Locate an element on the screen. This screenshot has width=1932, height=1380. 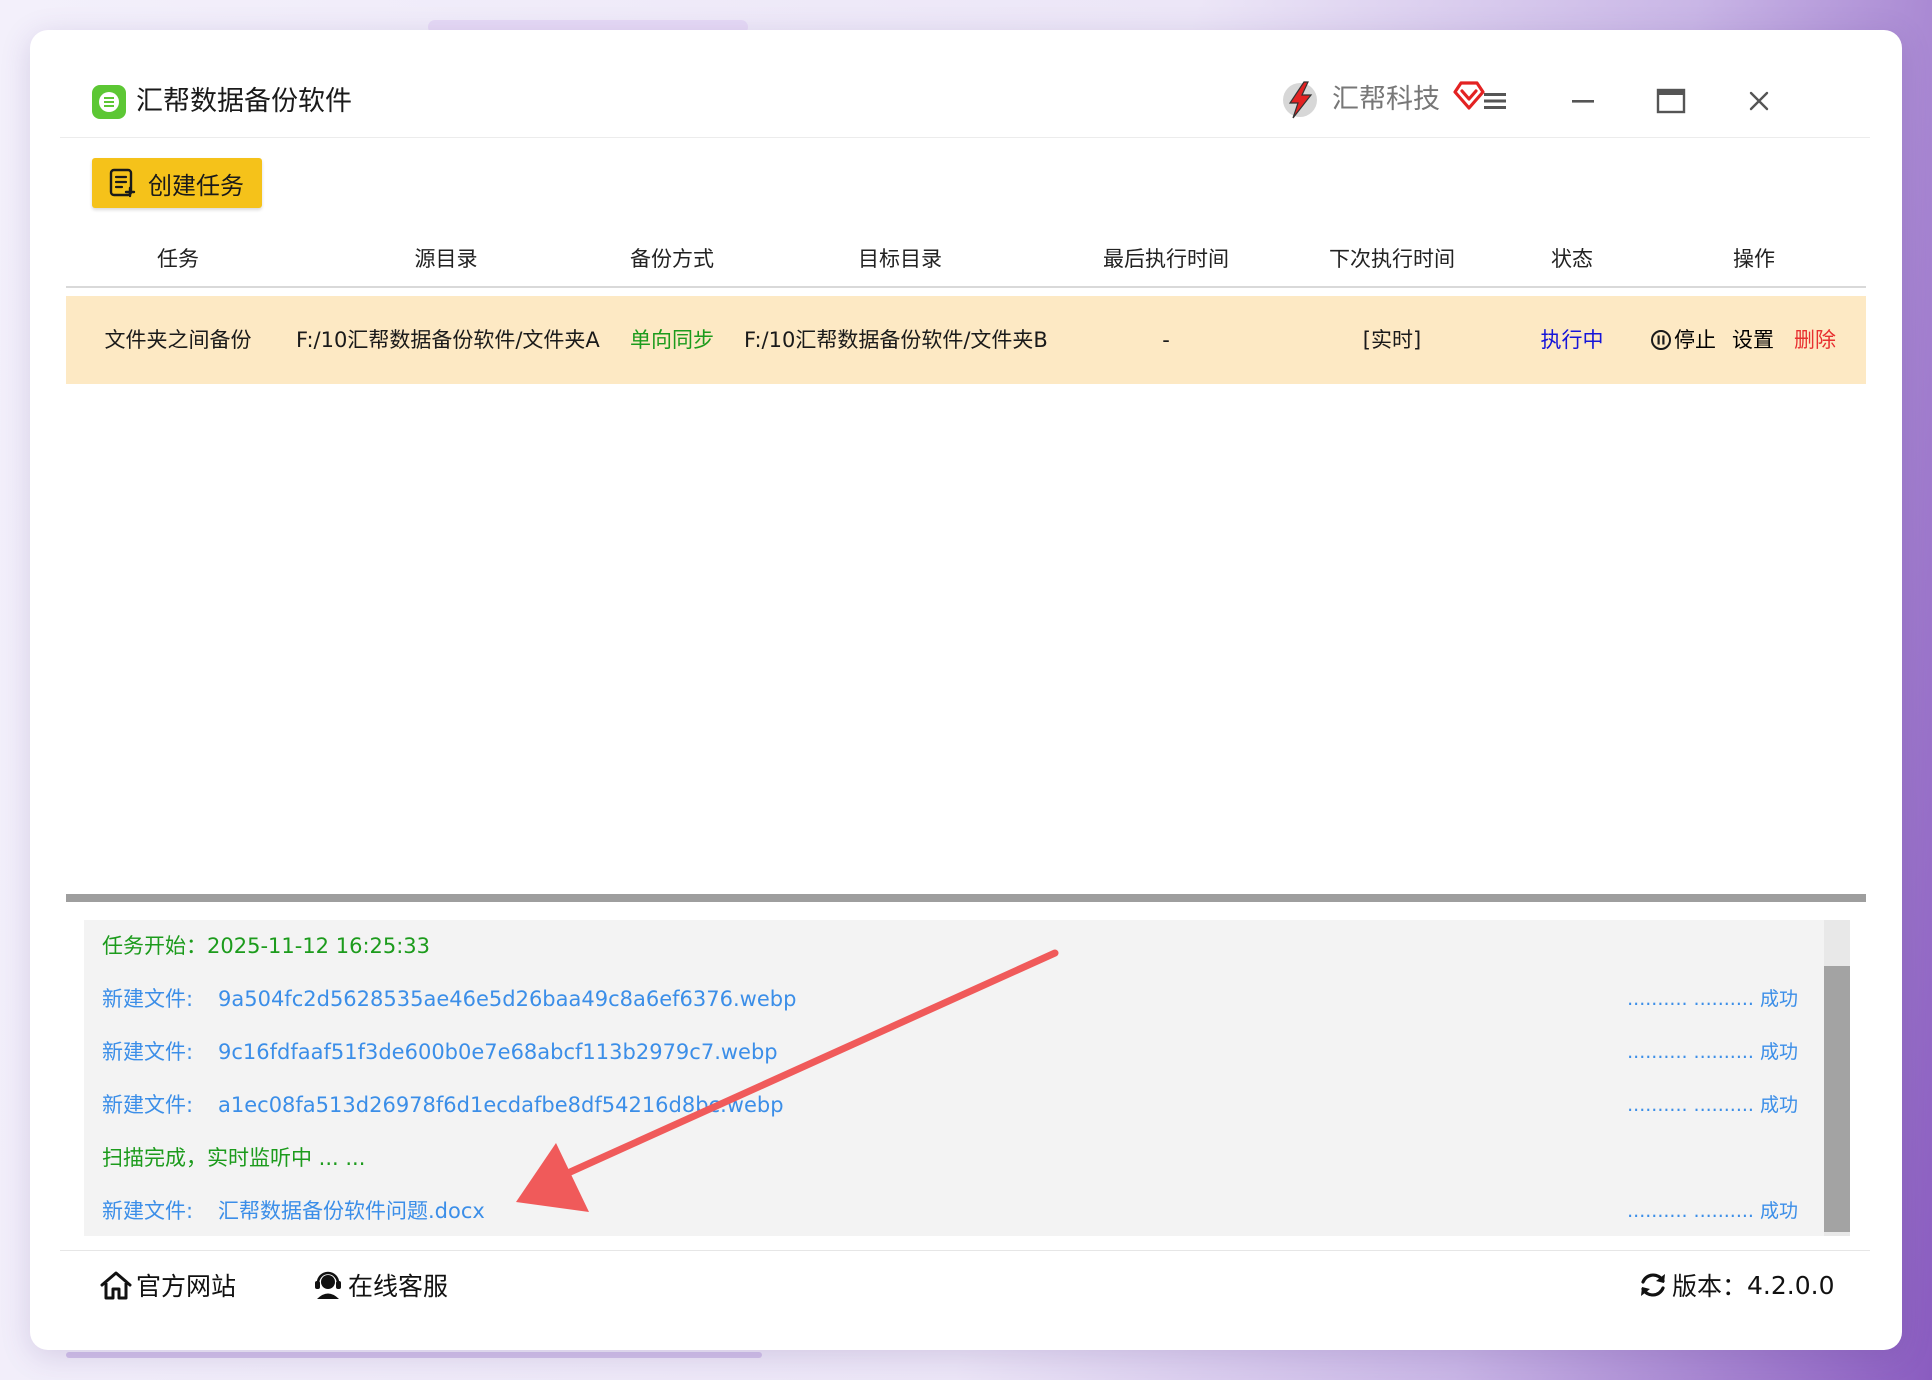
cell-target: F:/10汇帮数据备份软件/文件夹B is located at coordinates (896, 340).